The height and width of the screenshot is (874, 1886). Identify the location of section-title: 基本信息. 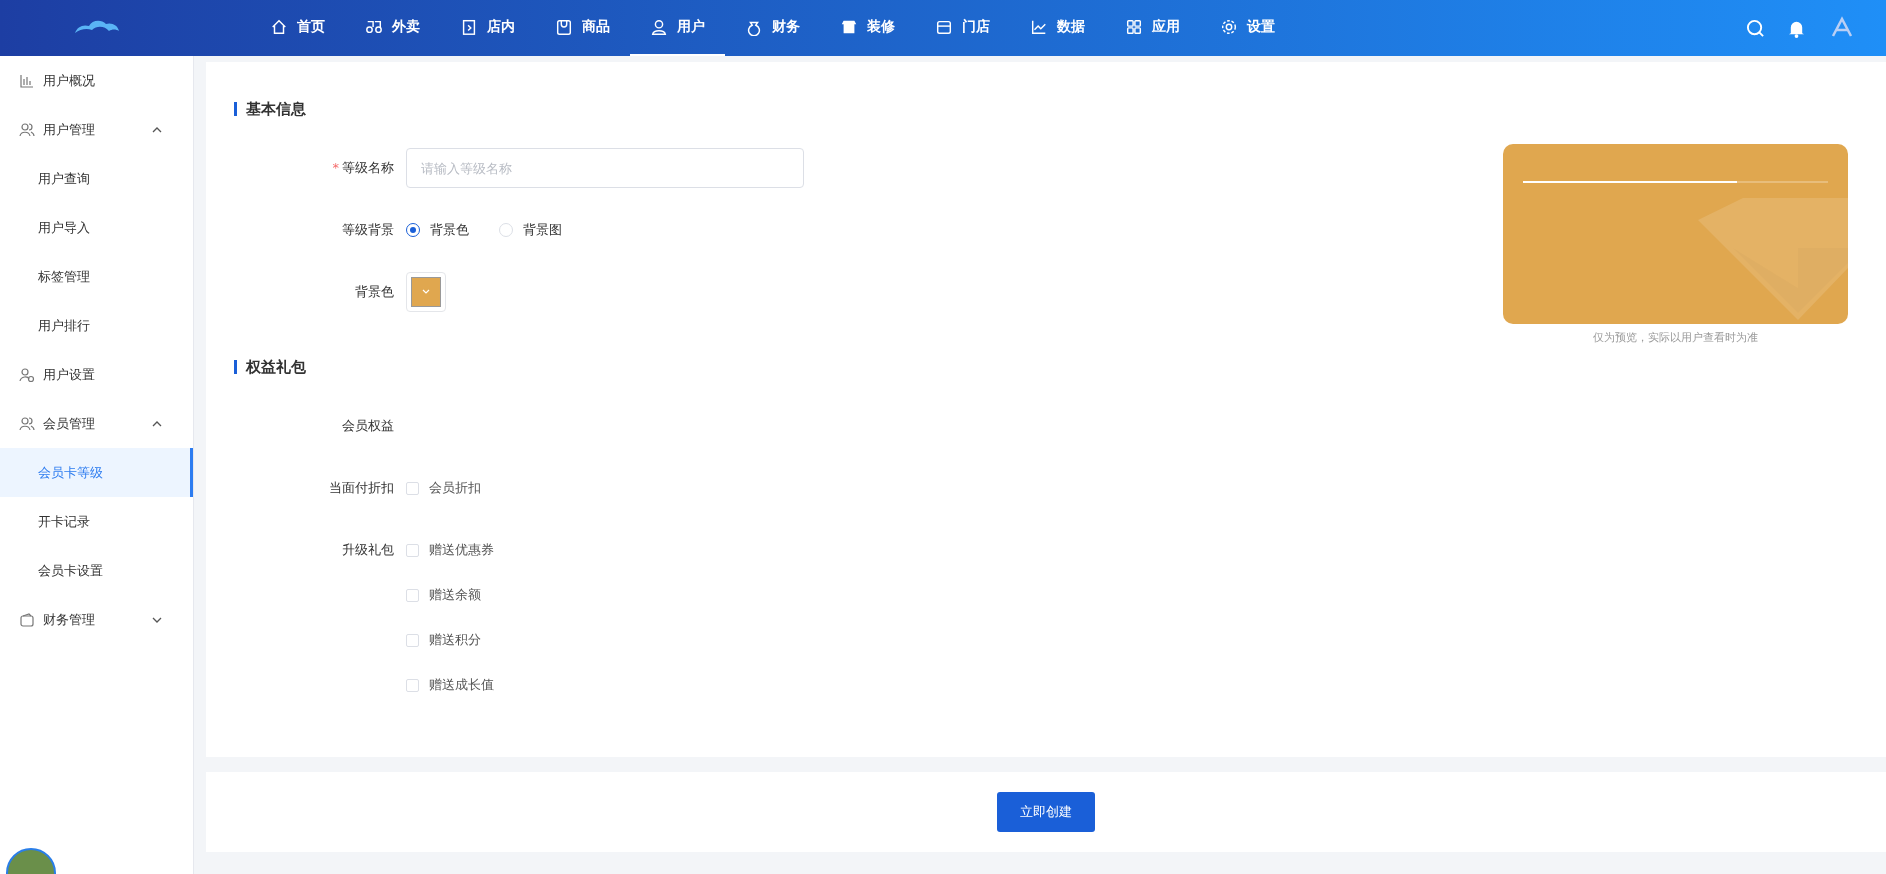
(276, 109).